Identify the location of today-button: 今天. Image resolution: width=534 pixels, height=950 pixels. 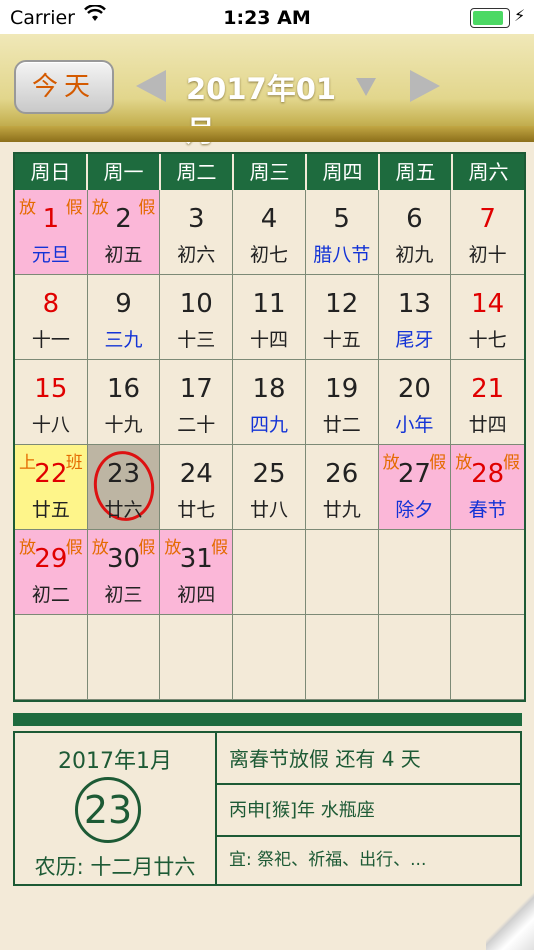
(64, 87).